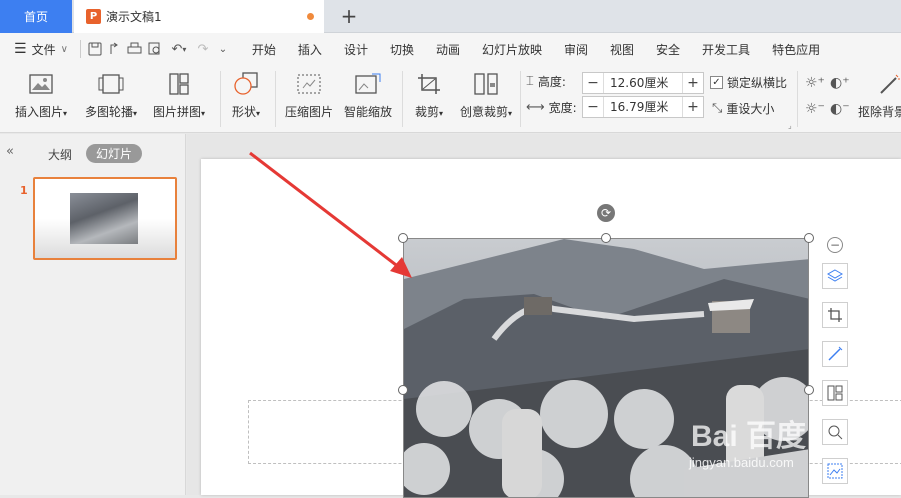 The height and width of the screenshot is (498, 901). I want to click on resize-handle-top-right, so click(809, 238).